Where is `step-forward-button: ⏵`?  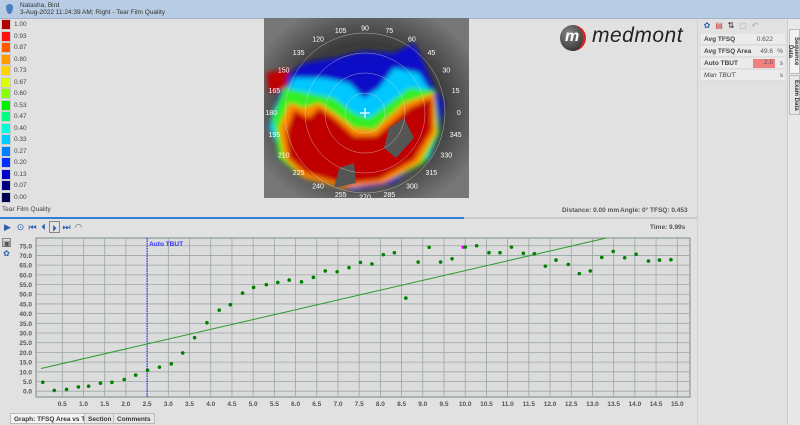
step-forward-button: ⏵ is located at coordinates (54, 227).